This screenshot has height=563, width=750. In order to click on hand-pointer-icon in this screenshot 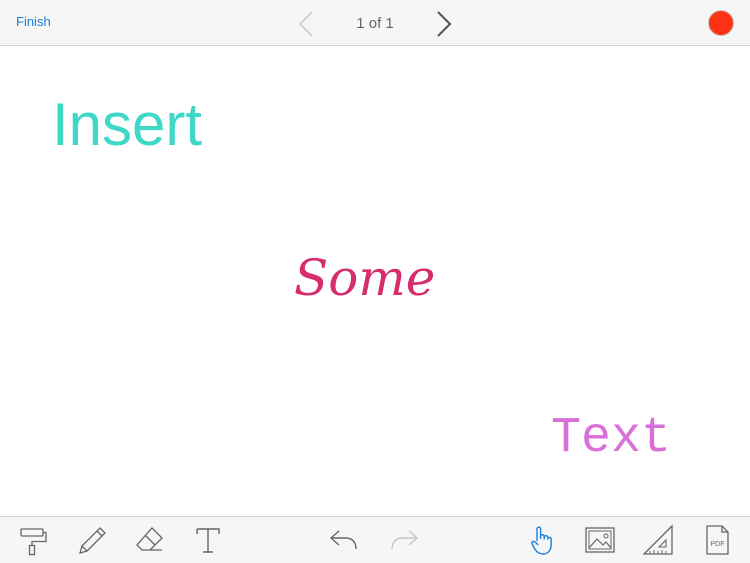, I will do `click(541, 540)`.